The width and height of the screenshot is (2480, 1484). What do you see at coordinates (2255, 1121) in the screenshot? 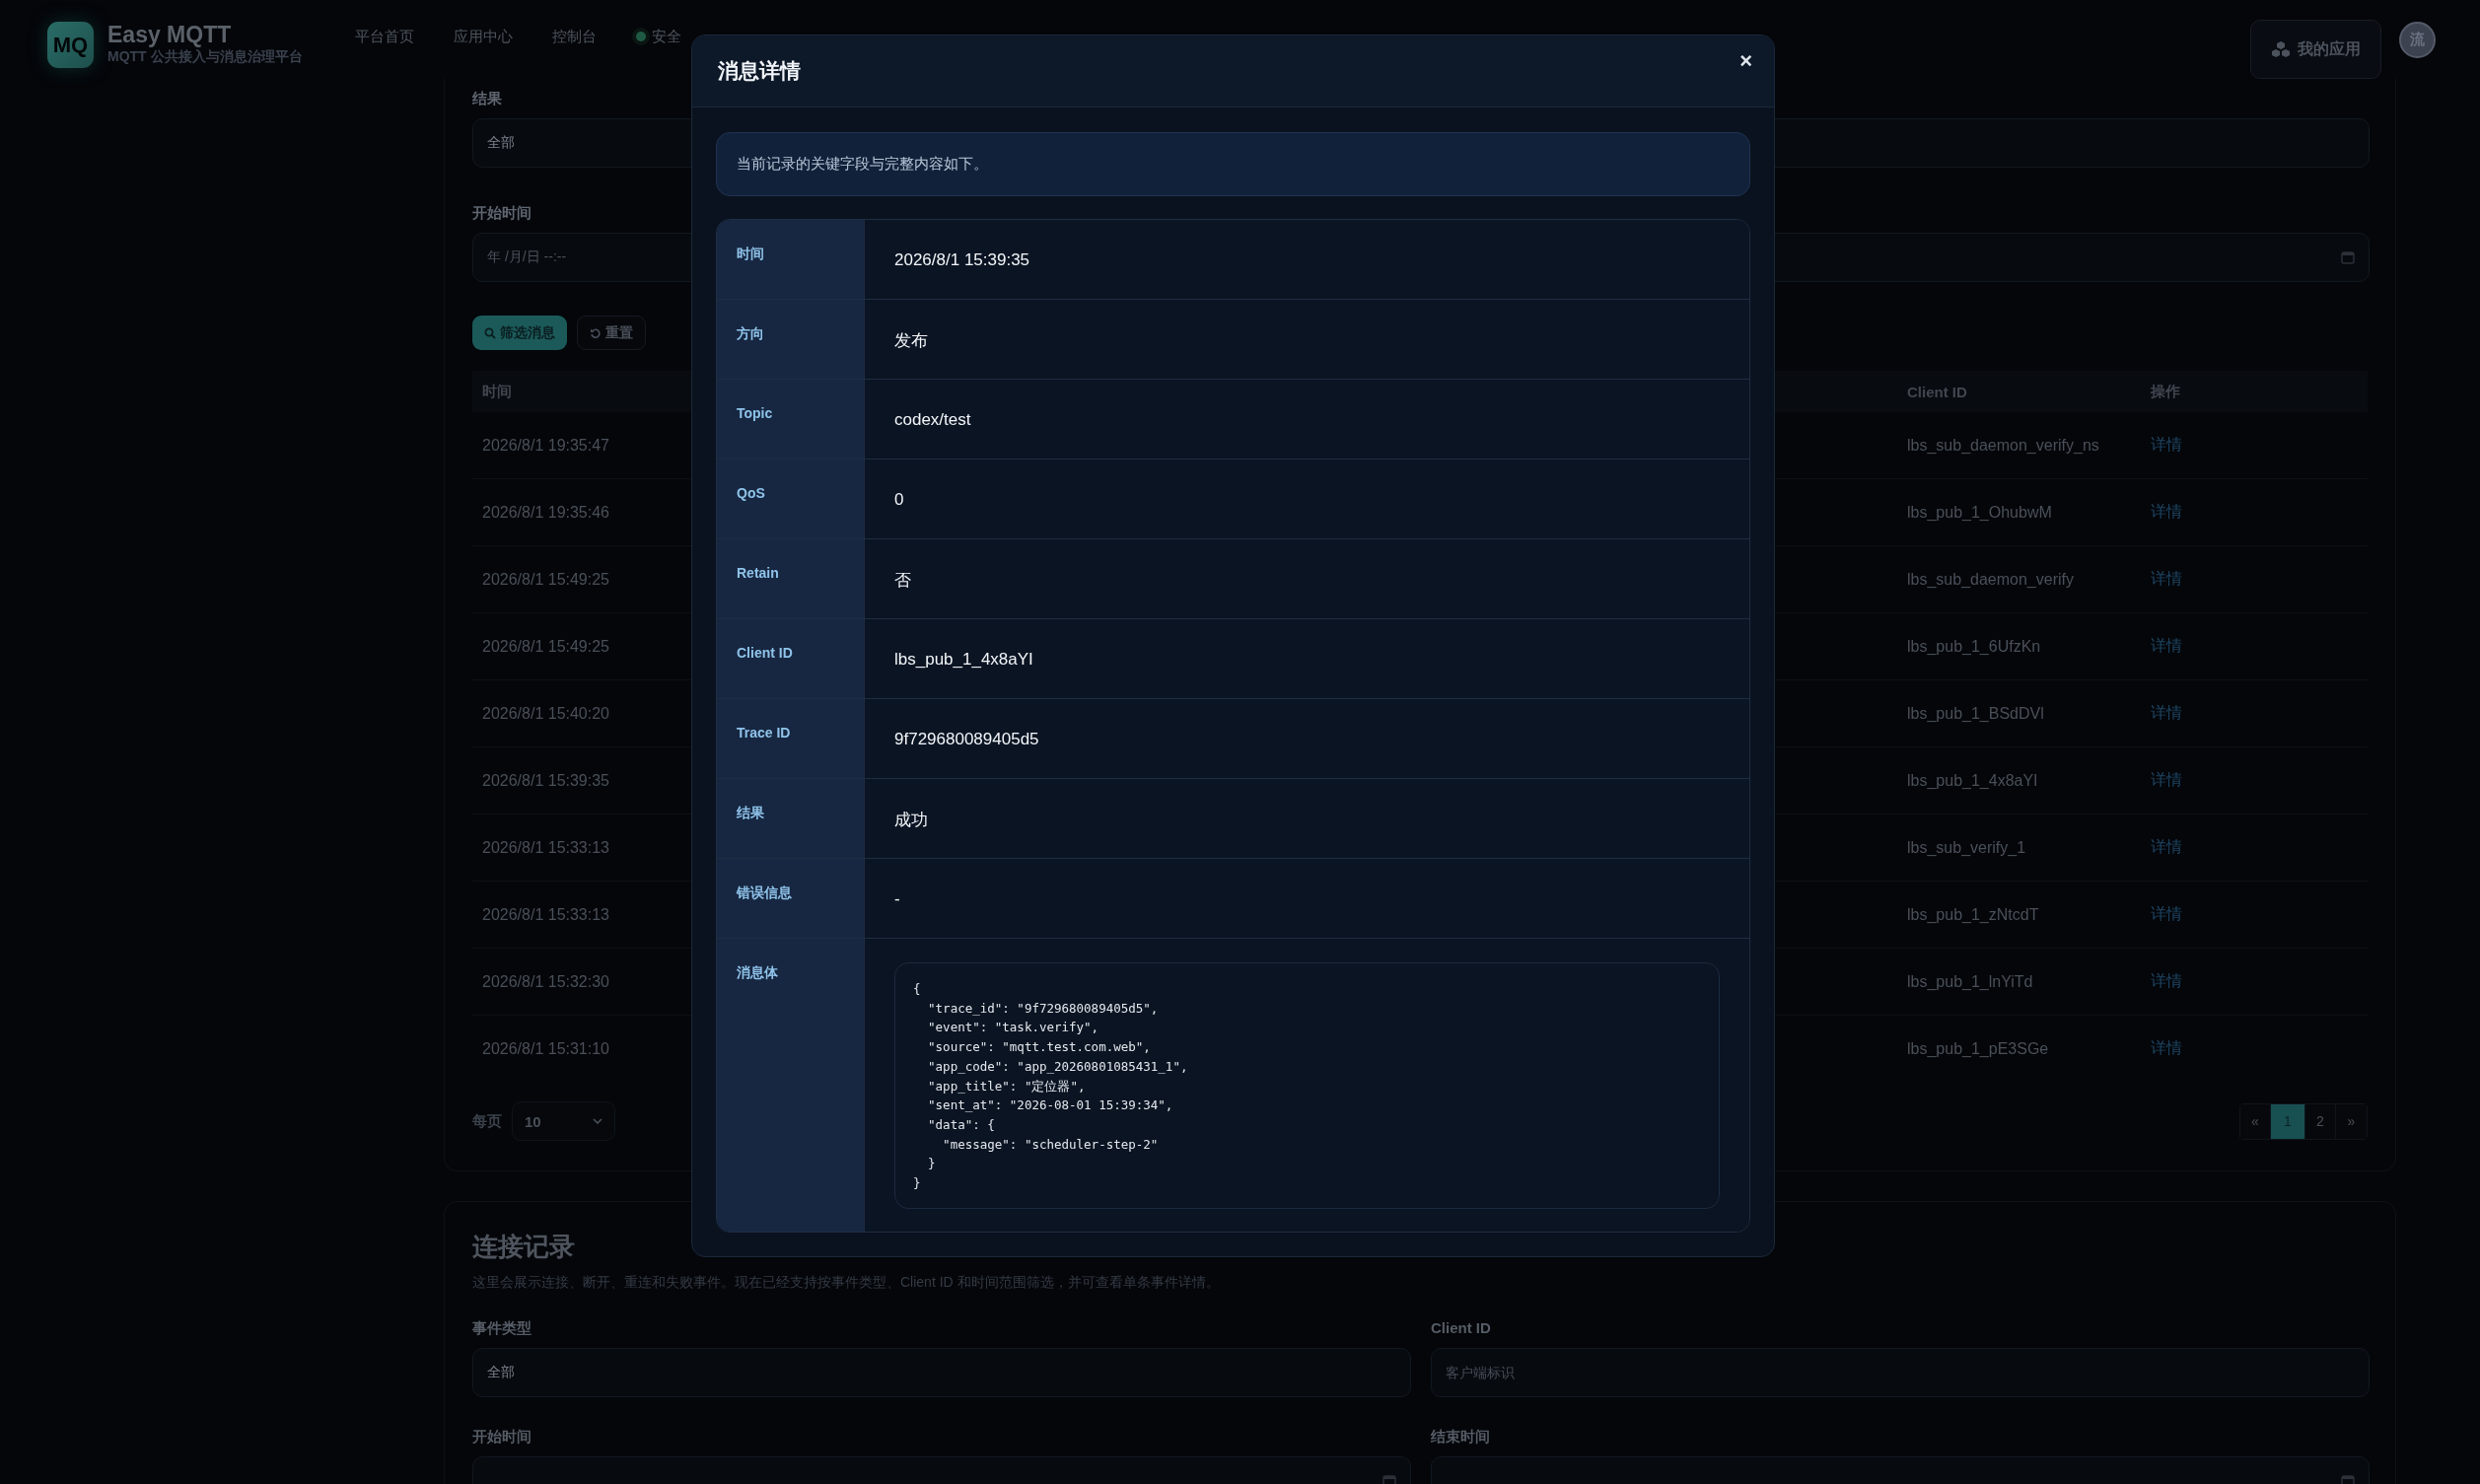
I see `pagination-button: «` at bounding box center [2255, 1121].